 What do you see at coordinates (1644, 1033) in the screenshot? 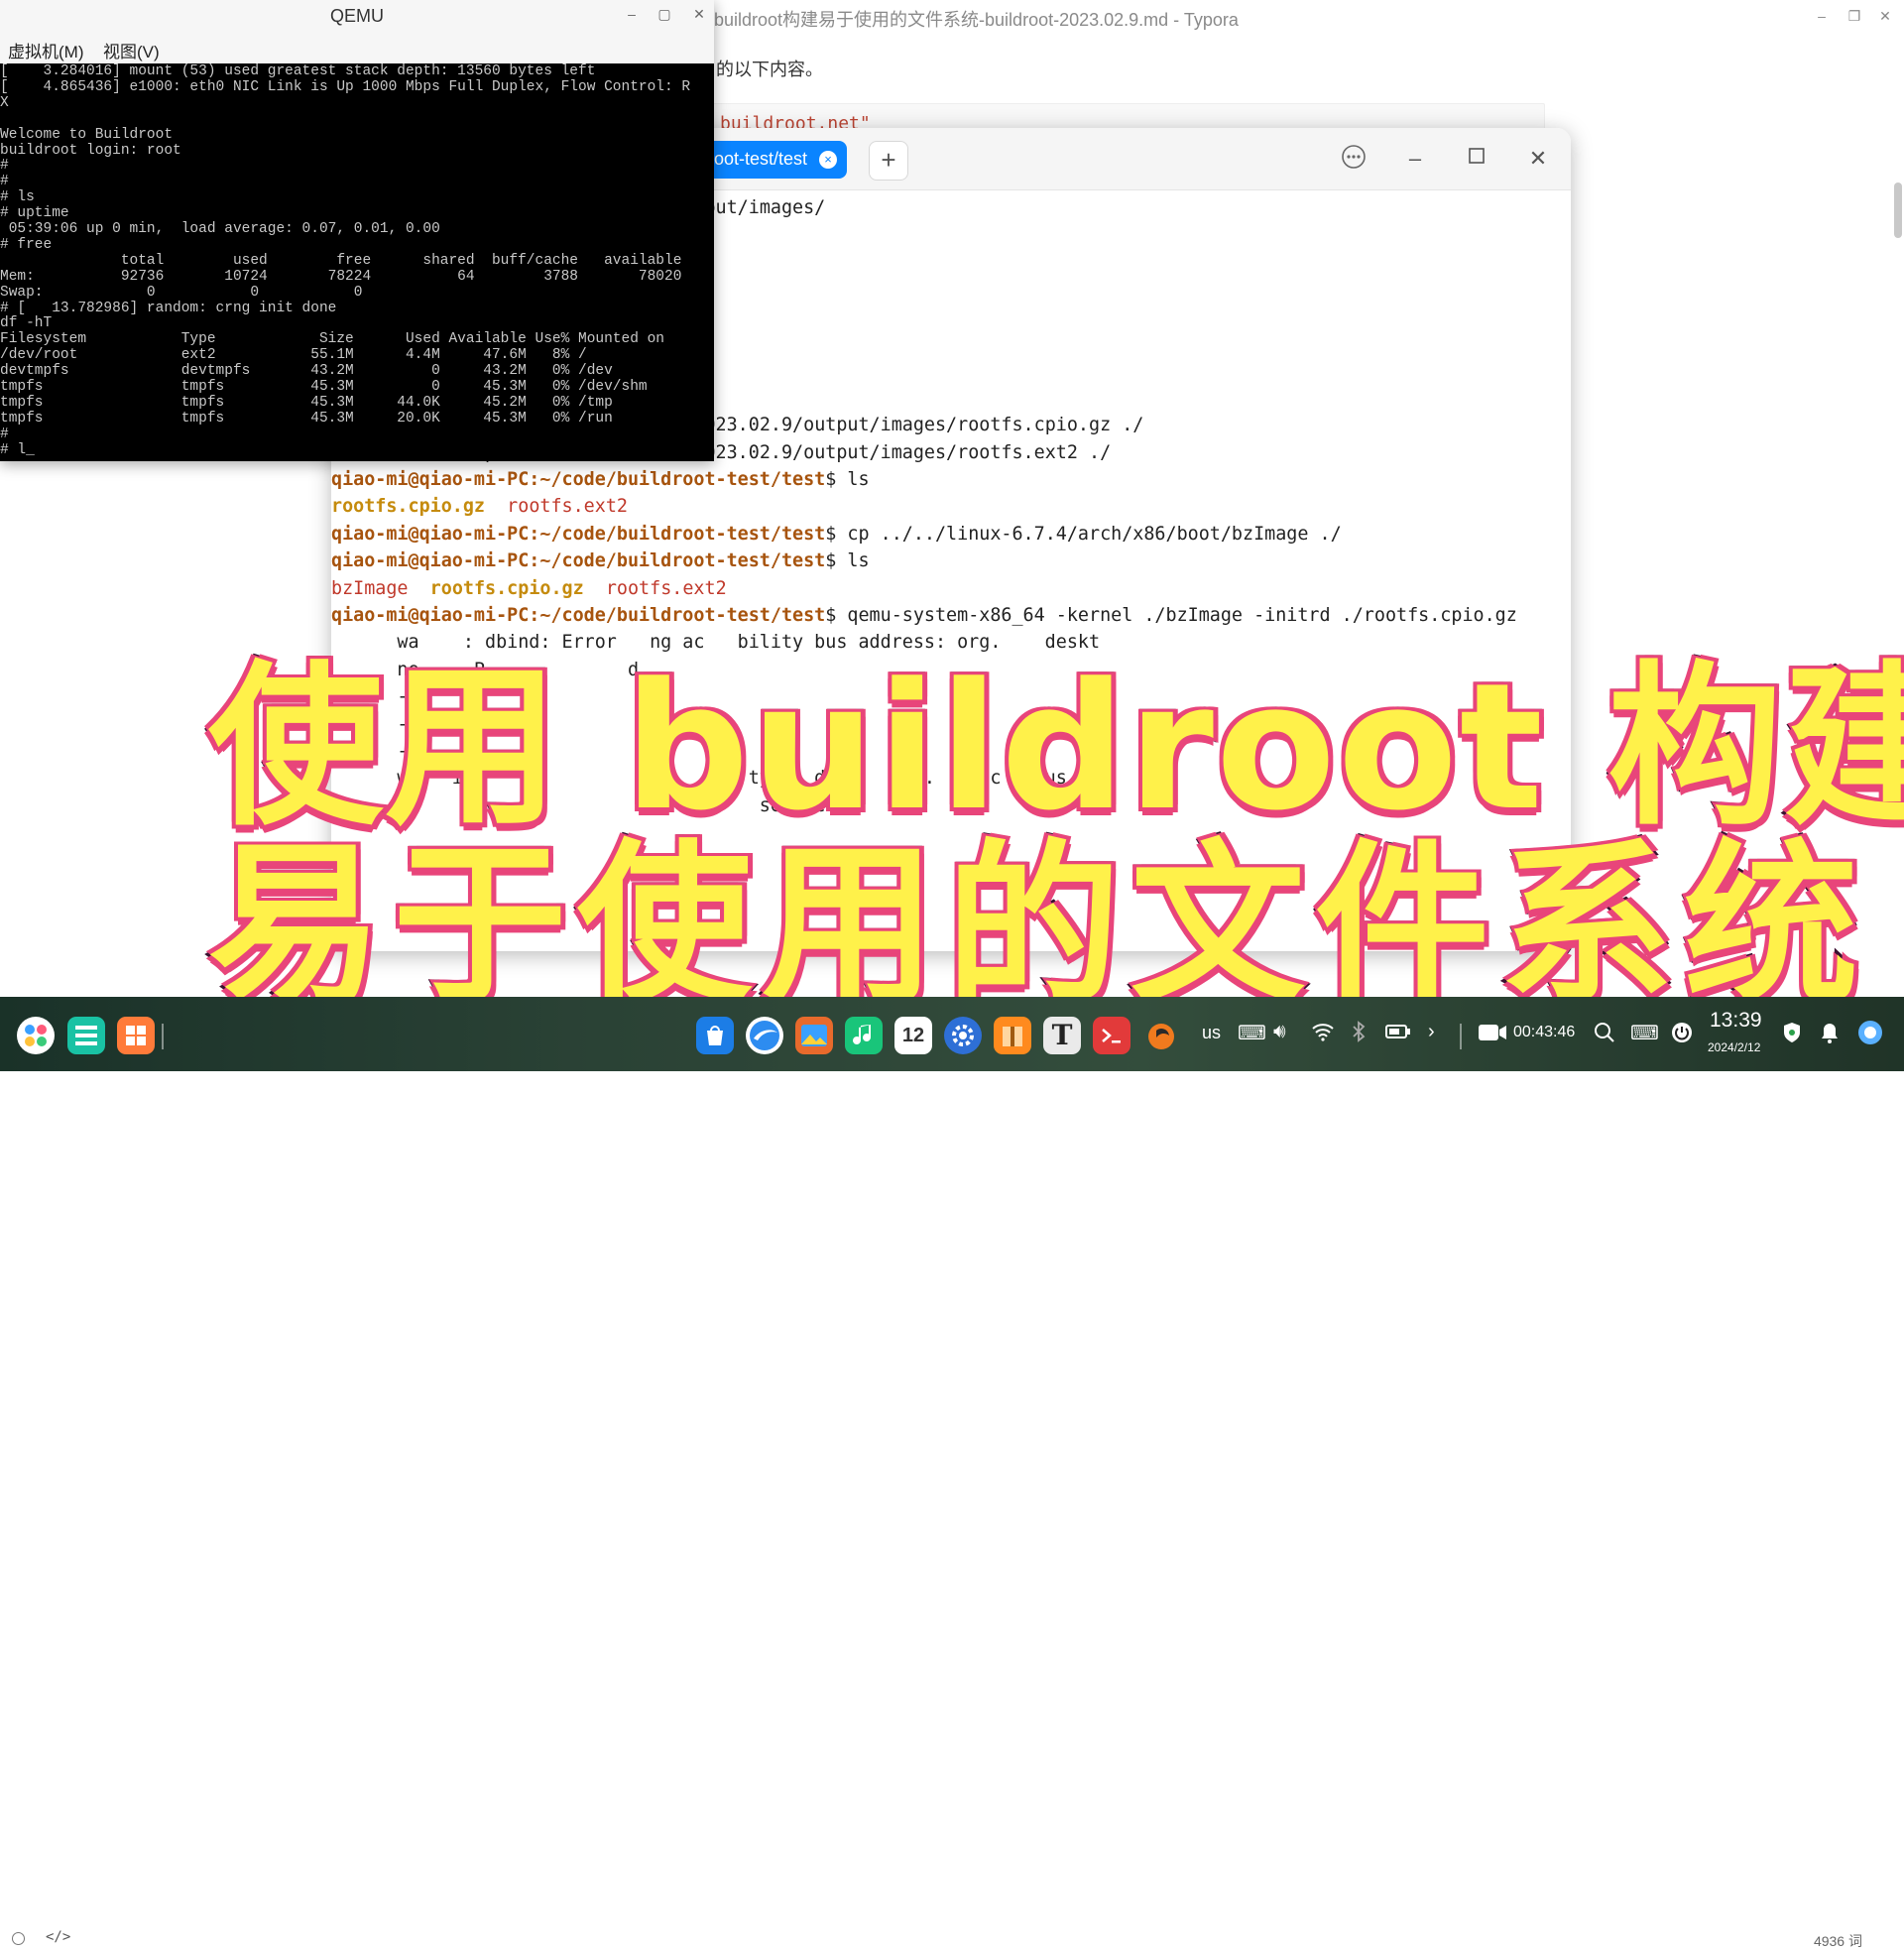
I see `onscreen-keyboard-icon: ⌨` at bounding box center [1644, 1033].